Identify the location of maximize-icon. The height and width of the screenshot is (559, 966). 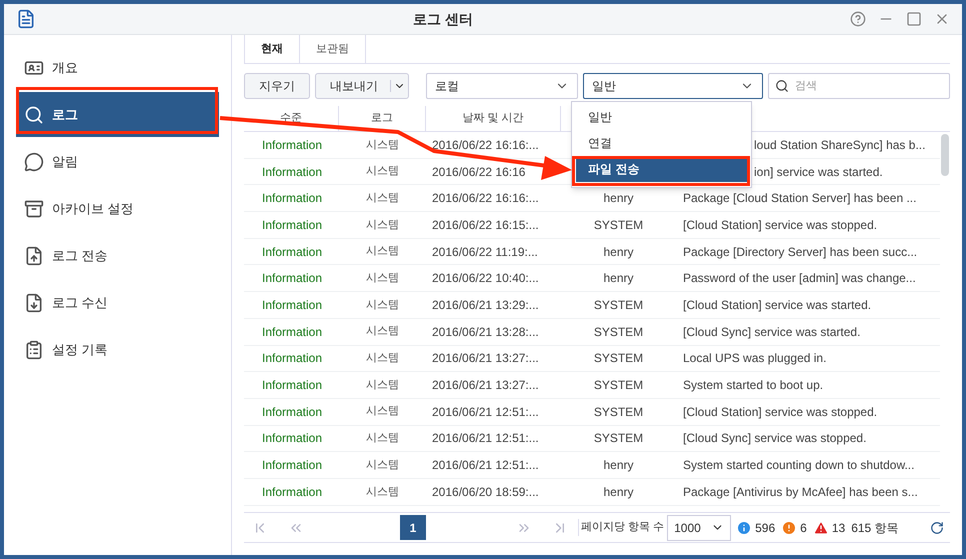
(914, 19).